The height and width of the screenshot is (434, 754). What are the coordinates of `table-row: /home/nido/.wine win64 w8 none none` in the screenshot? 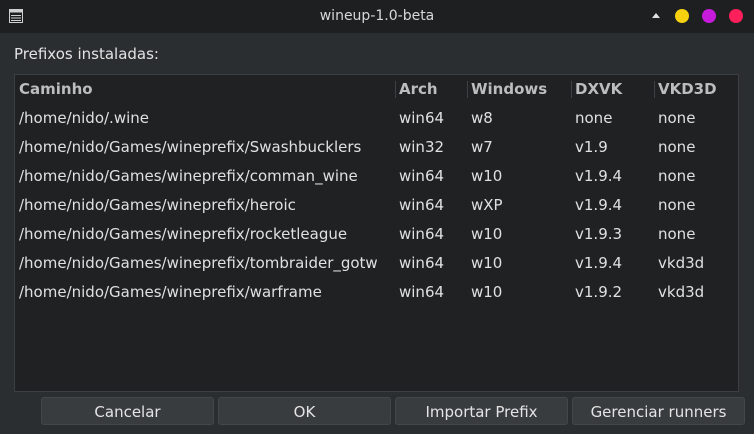 It's located at (376, 118).